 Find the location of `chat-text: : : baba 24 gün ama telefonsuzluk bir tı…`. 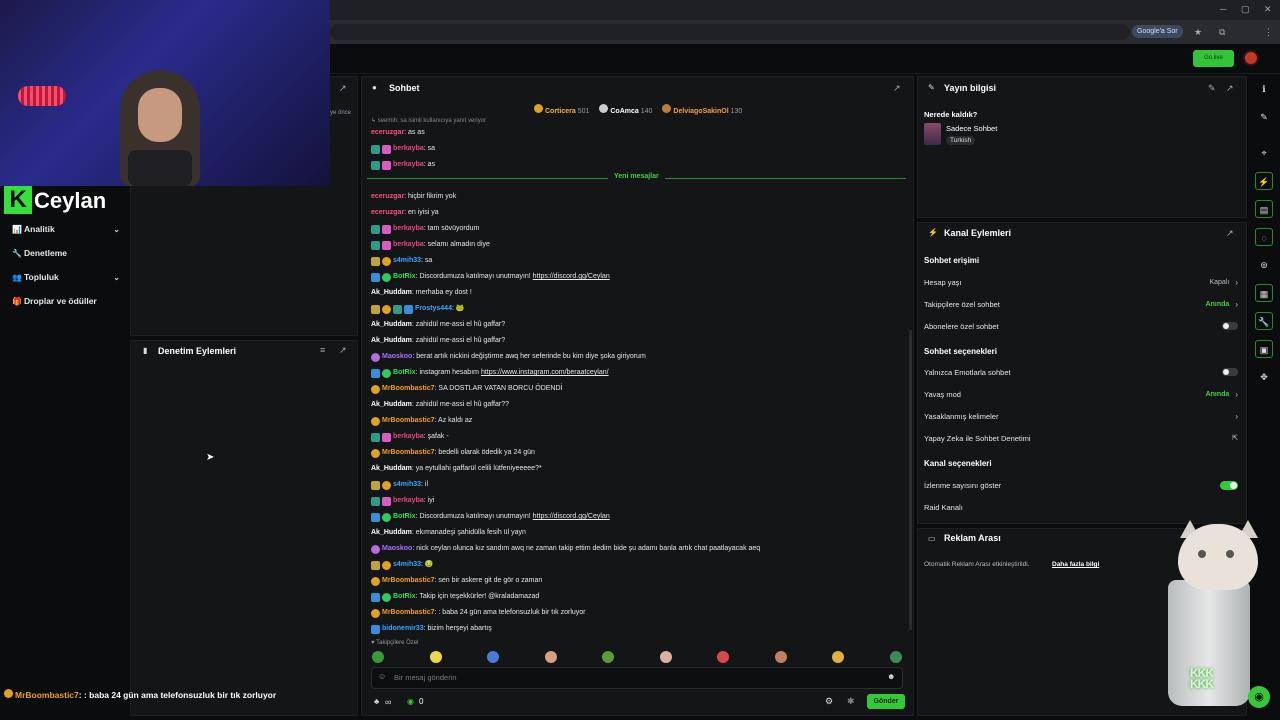

chat-text: : : baba 24 gün ama telefonsuzluk bir tı… is located at coordinates (510, 612).